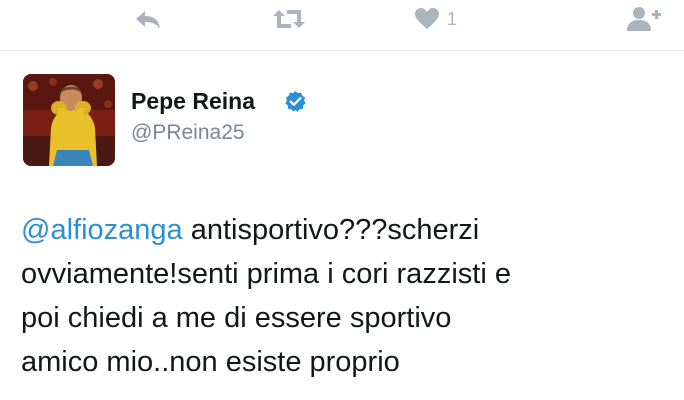 This screenshot has width=684, height=400. What do you see at coordinates (342, 50) in the screenshot?
I see `divider` at bounding box center [342, 50].